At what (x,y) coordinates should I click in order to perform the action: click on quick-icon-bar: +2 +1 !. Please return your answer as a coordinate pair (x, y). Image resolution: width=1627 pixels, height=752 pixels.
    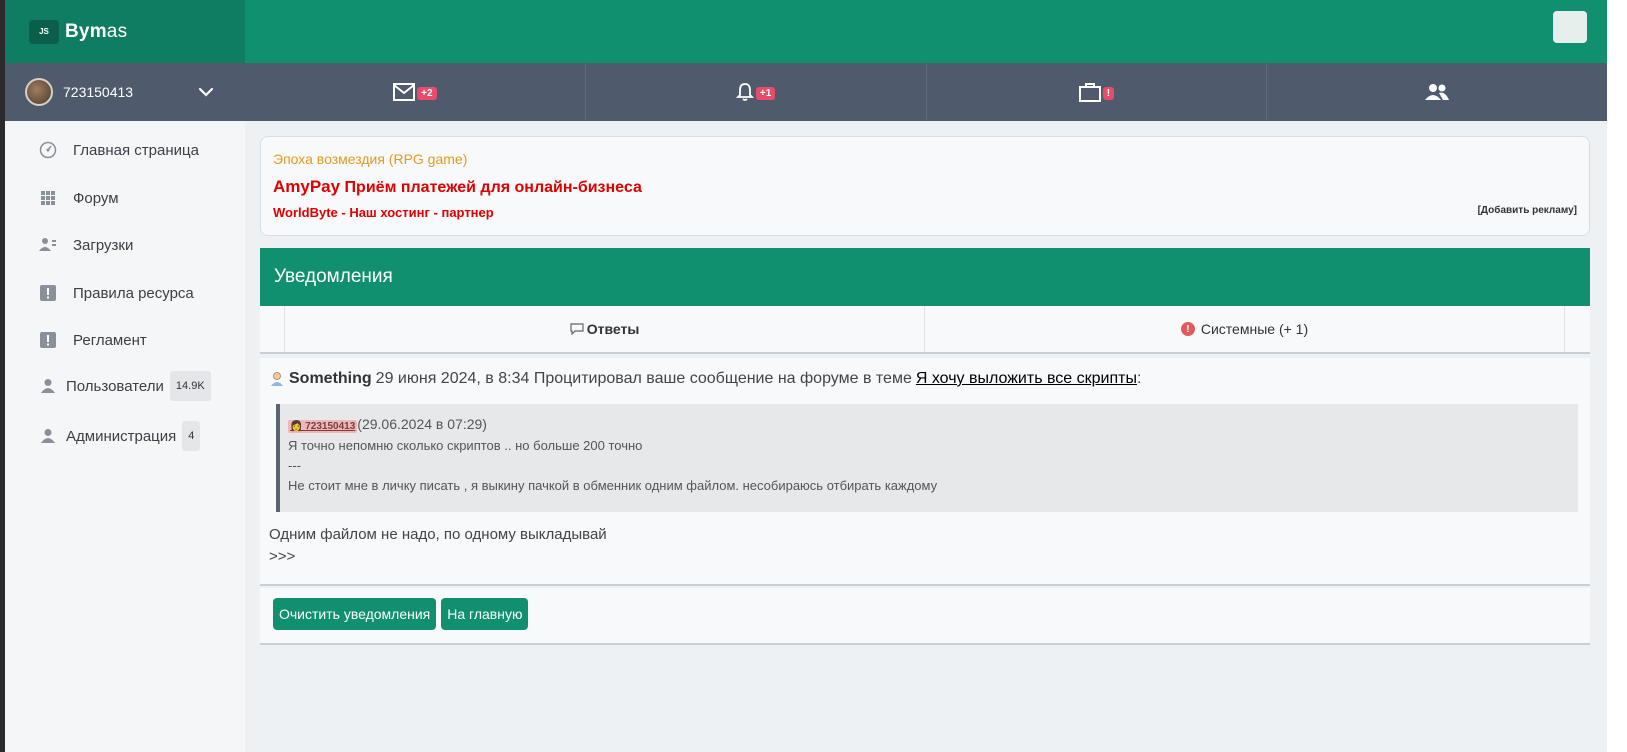
    Looking at the image, I should click on (926, 92).